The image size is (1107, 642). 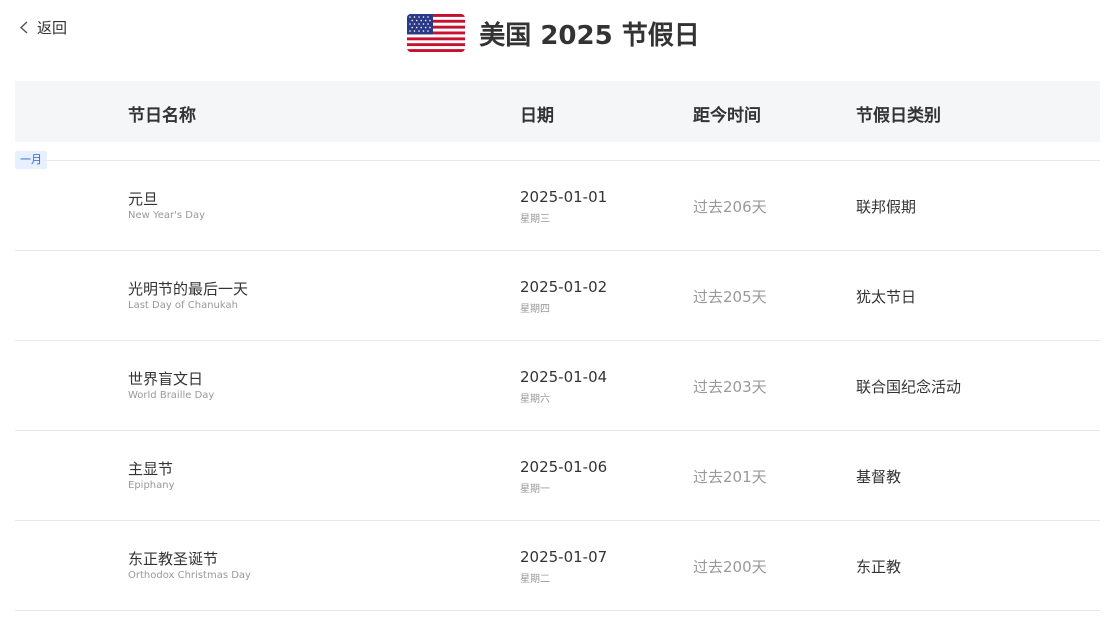 What do you see at coordinates (909, 387) in the screenshot?
I see `holiday-category: 联合国纪念活动` at bounding box center [909, 387].